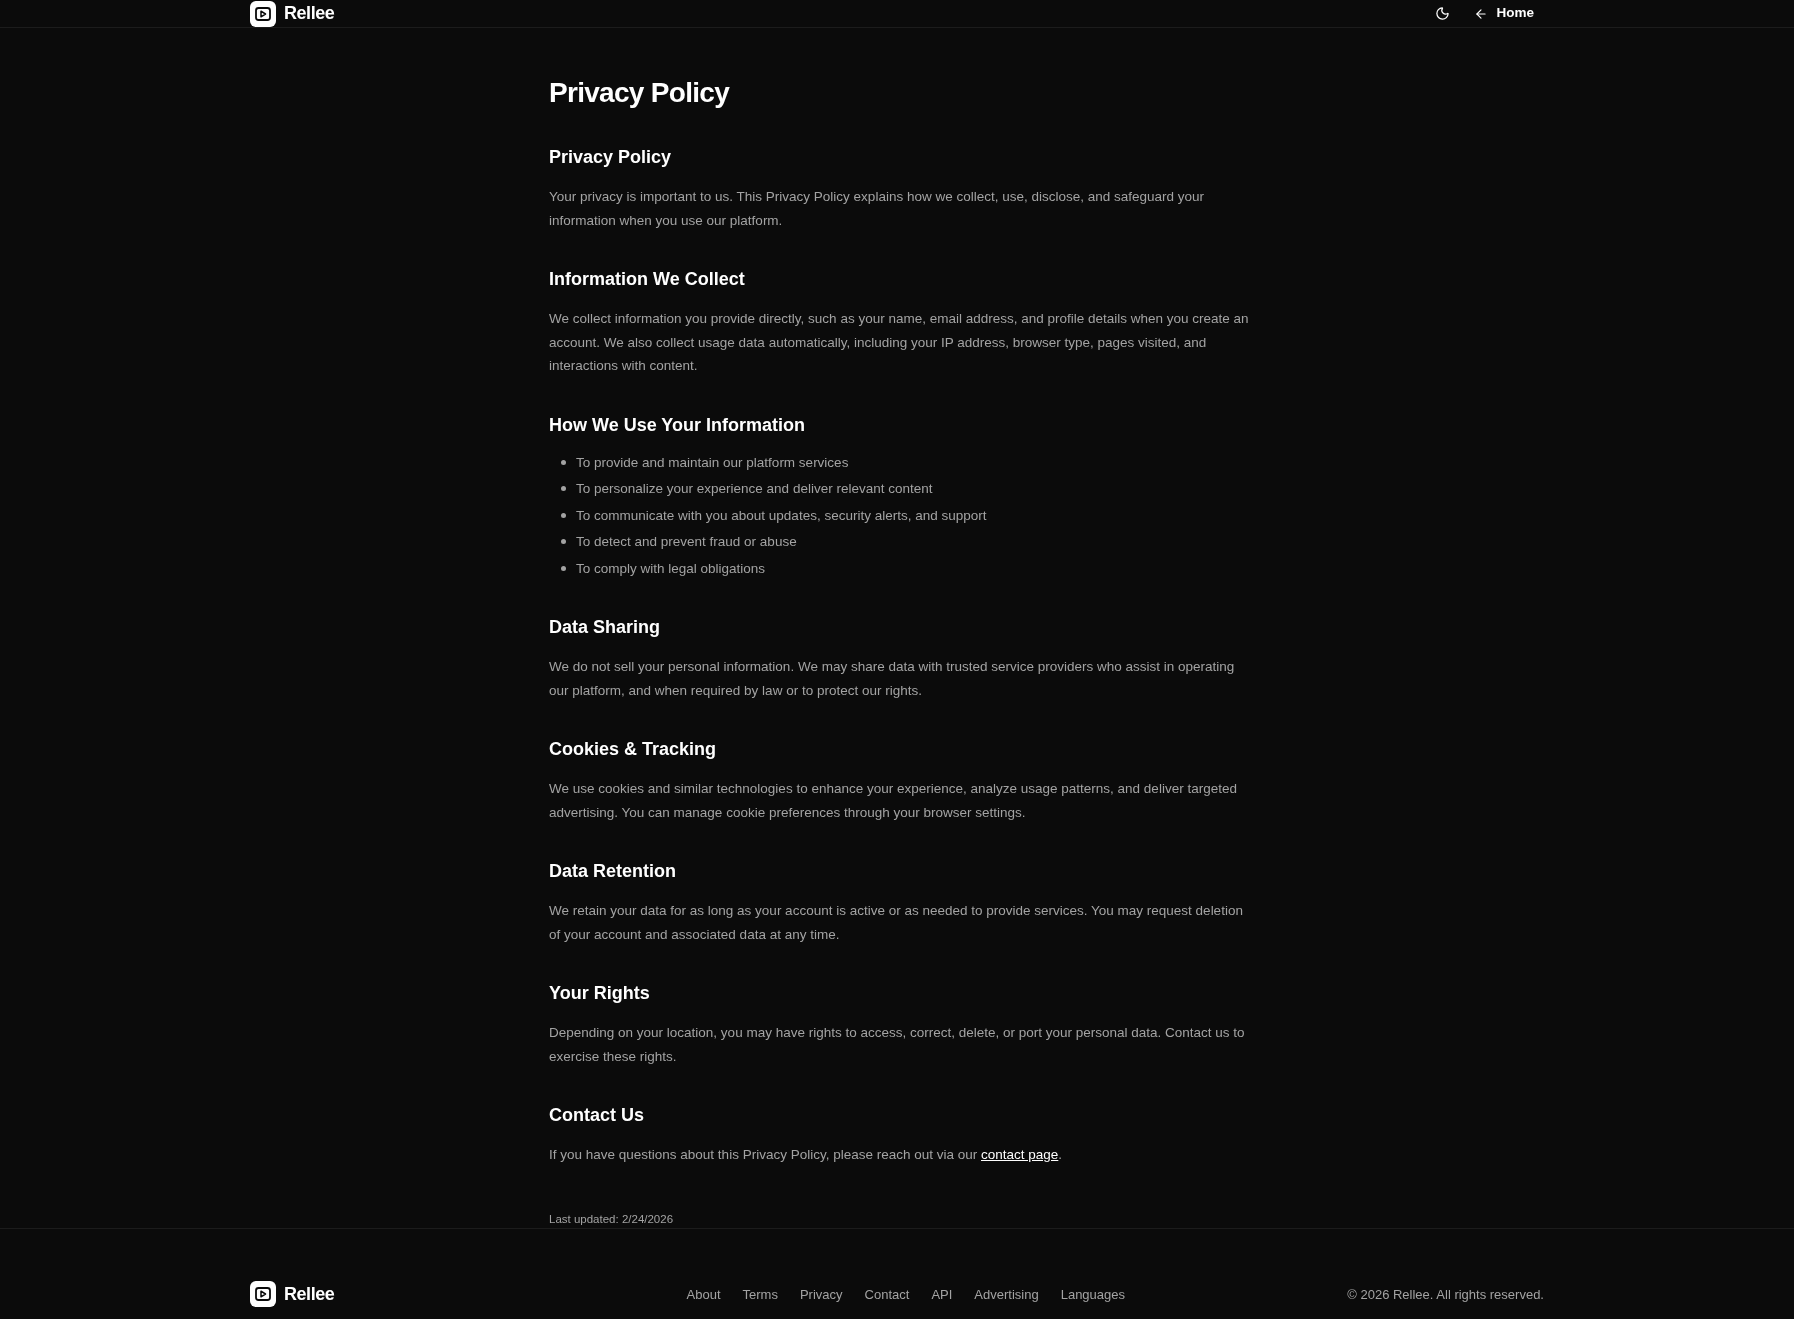 This screenshot has width=1794, height=1319. What do you see at coordinates (1006, 1294) in the screenshot?
I see `footer-link: Advertising` at bounding box center [1006, 1294].